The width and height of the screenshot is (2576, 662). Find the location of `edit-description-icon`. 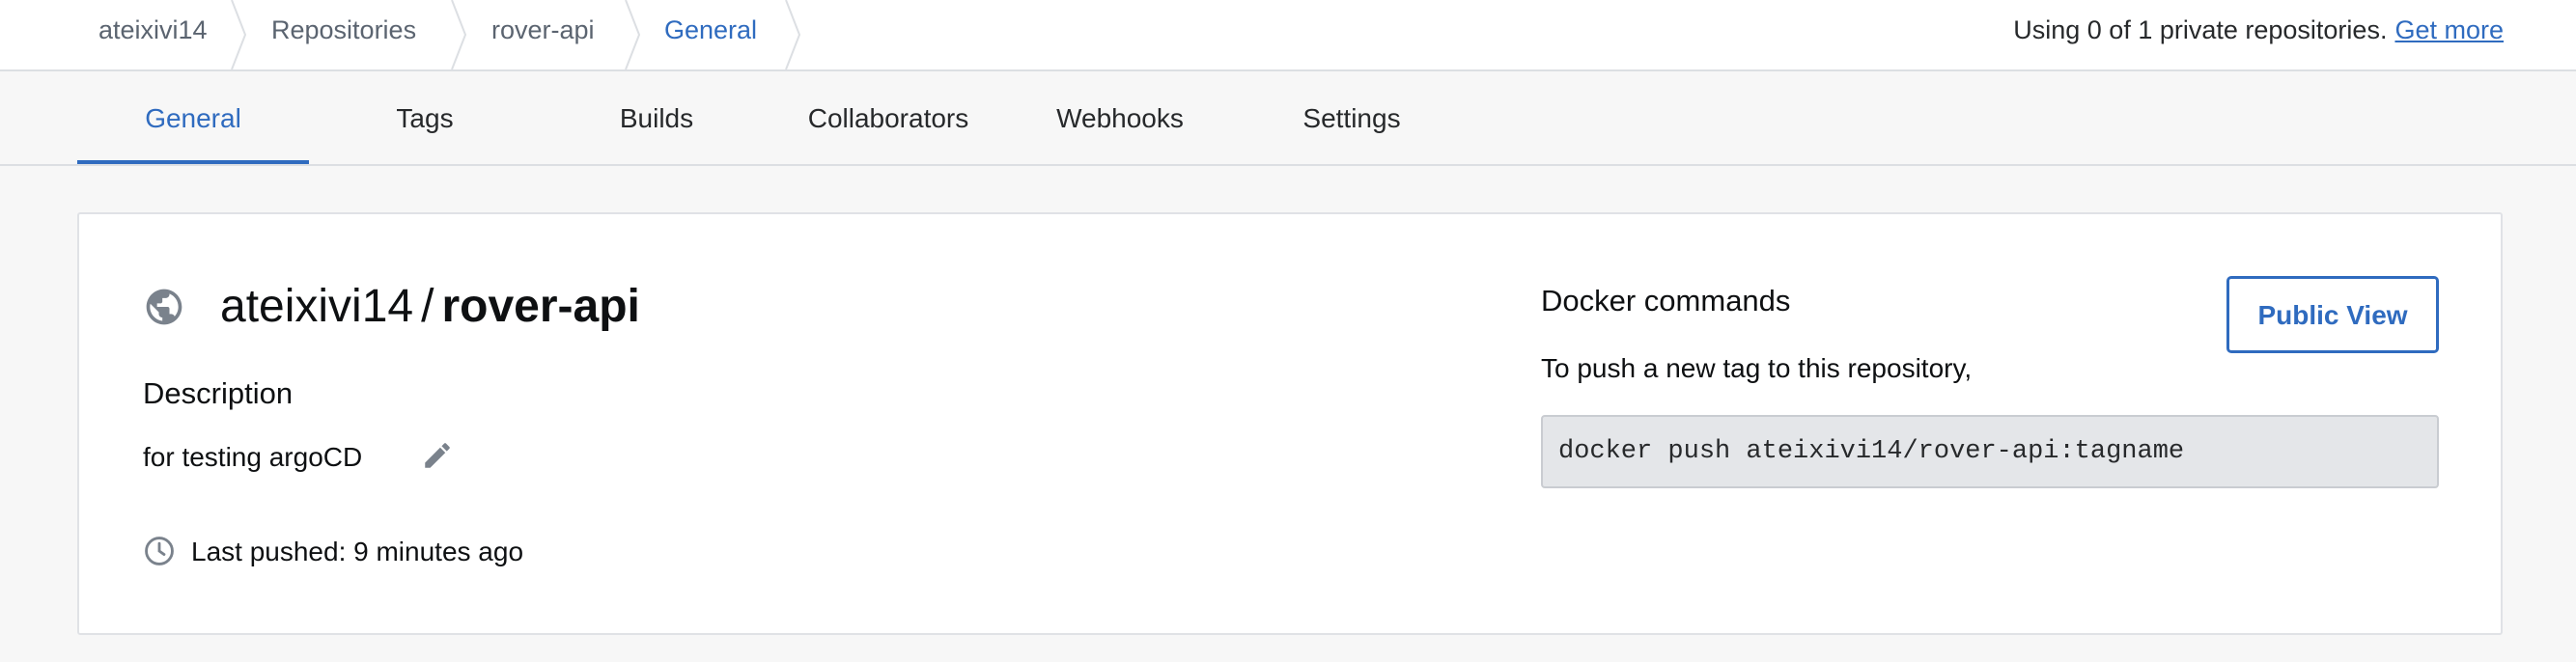

edit-description-icon is located at coordinates (438, 455).